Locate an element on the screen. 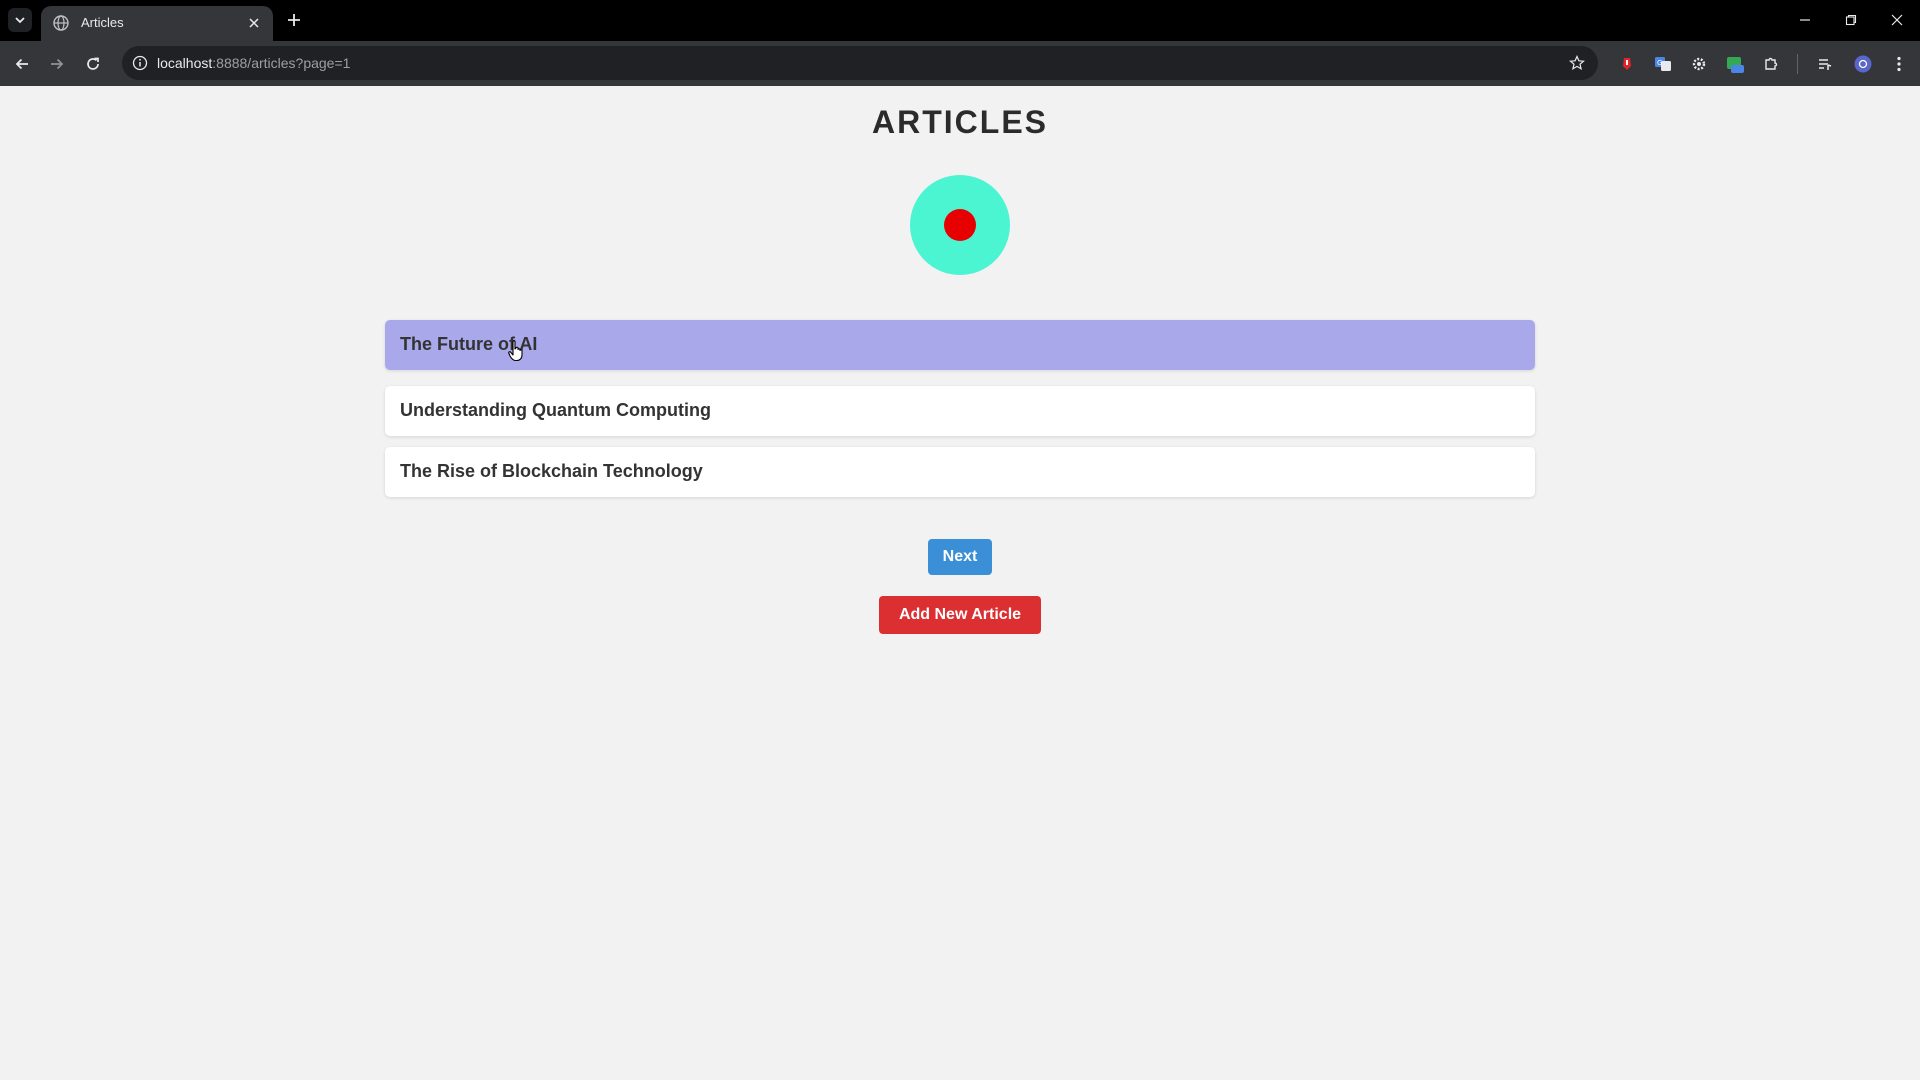 The height and width of the screenshot is (1080, 1920). new-tab-icon is located at coordinates (294, 20).